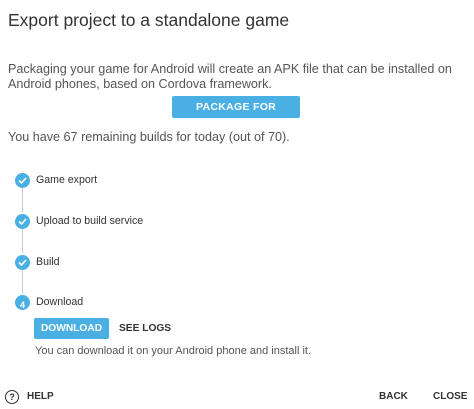 The width and height of the screenshot is (474, 409). Describe the element at coordinates (149, 20) in the screenshot. I see `dialog-title: Export project to a standalone game` at that location.